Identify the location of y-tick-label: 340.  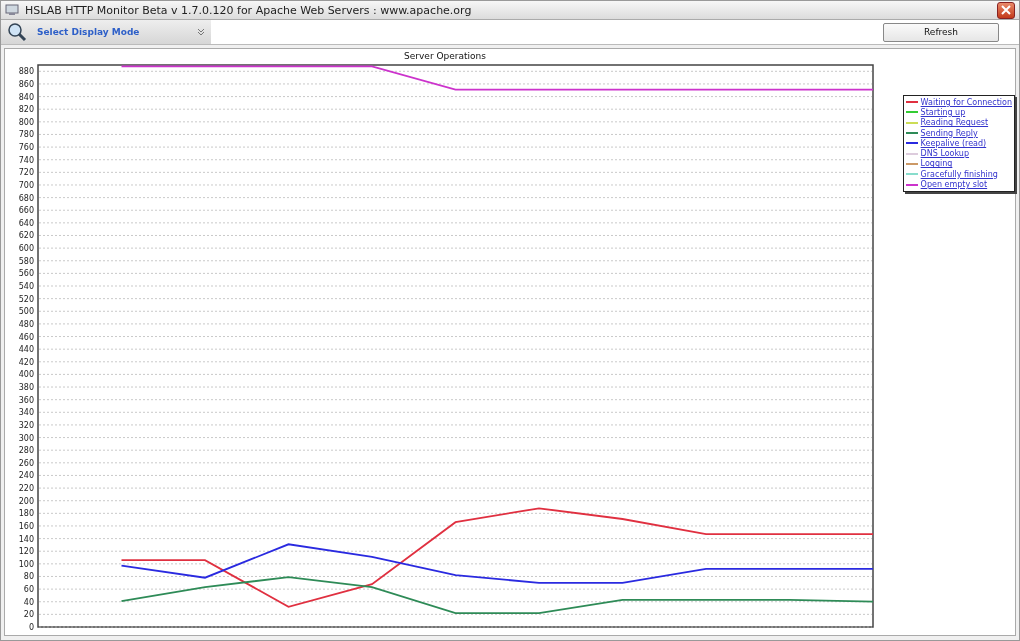
(26, 413).